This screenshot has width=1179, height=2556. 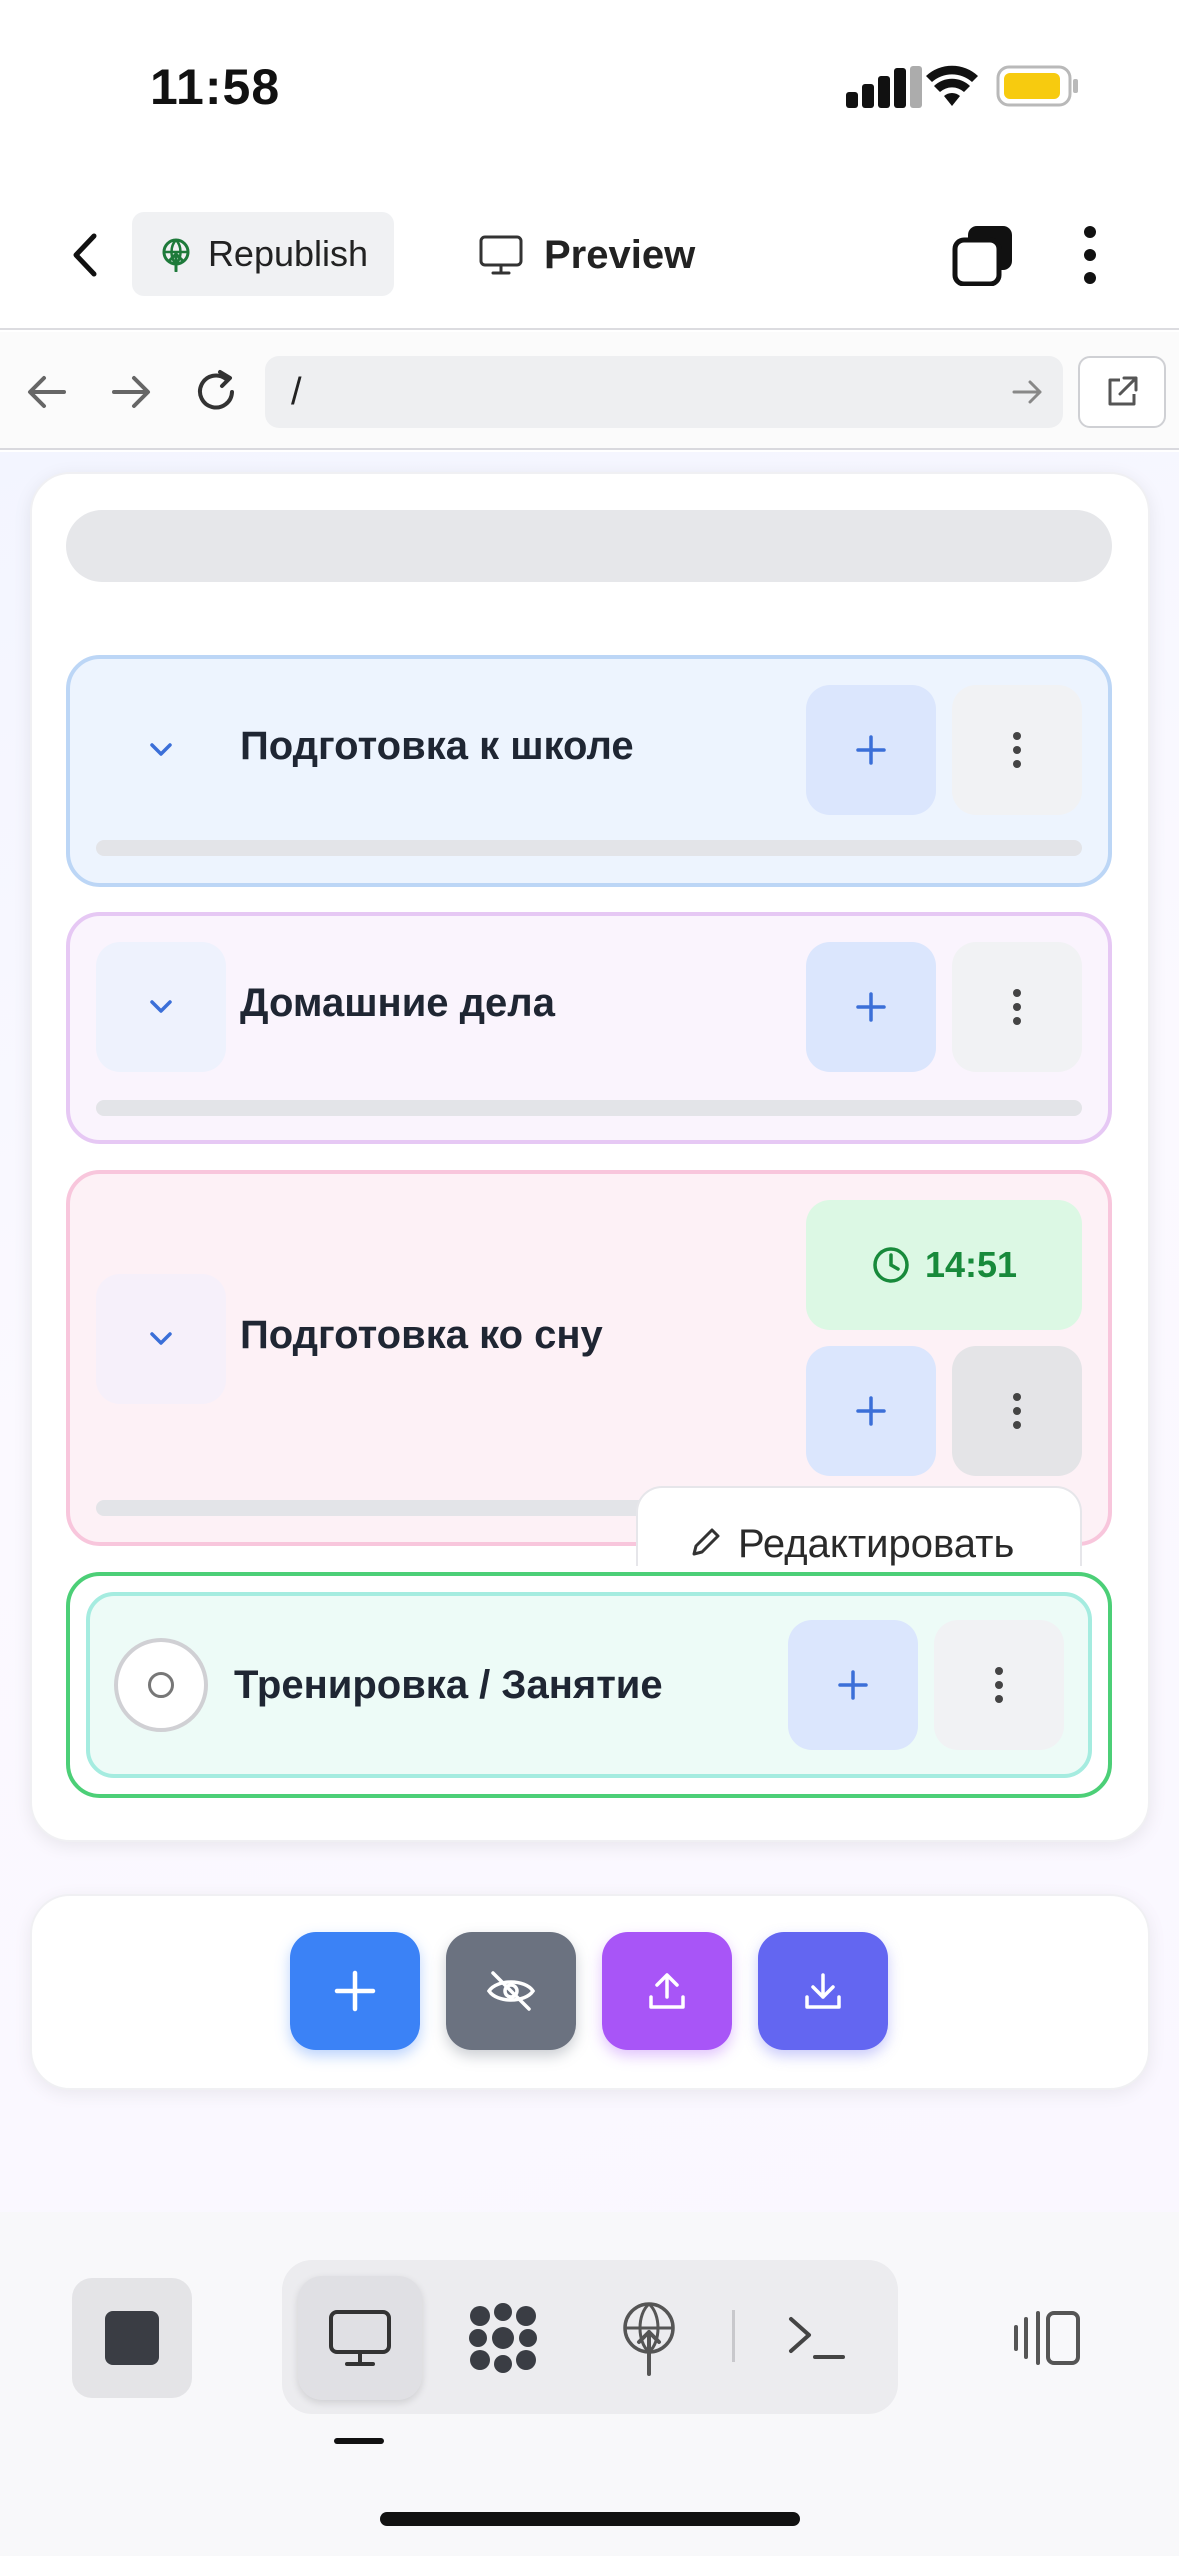 What do you see at coordinates (971, 1264) in the screenshot?
I see `timer-value: 14:51` at bounding box center [971, 1264].